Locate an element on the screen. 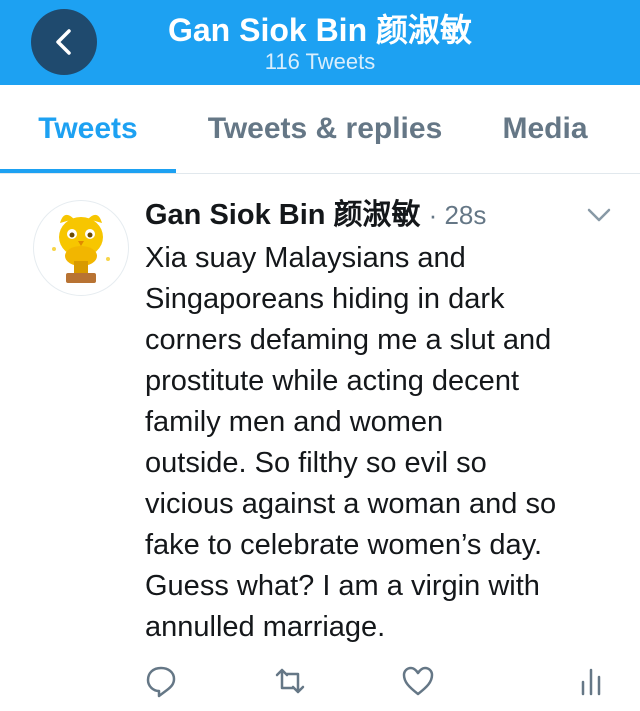 The image size is (640, 711). chevron-down-icon is located at coordinates (599, 215).